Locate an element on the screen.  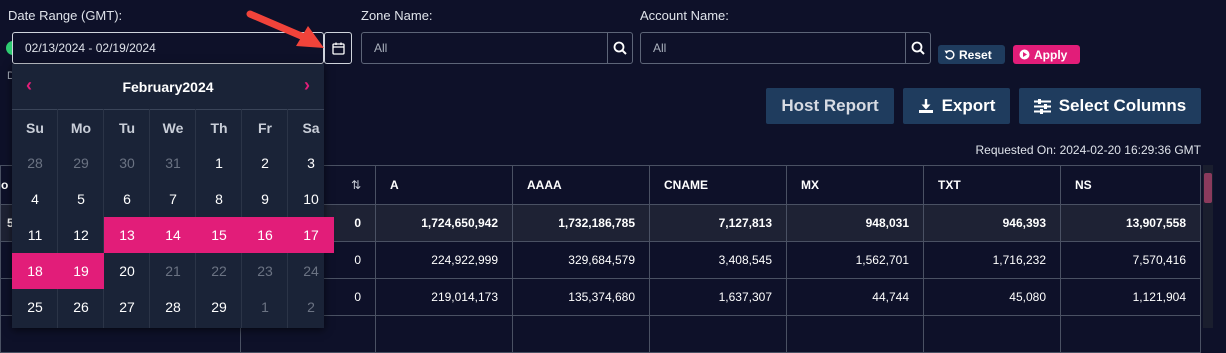
table-cell: 1,724,650,942 is located at coordinates (444, 223).